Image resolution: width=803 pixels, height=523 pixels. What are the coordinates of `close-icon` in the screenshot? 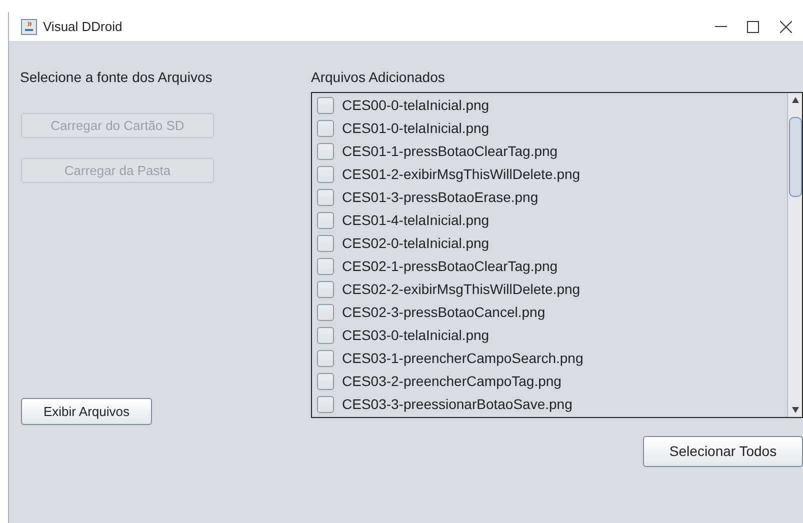 It's located at (786, 26).